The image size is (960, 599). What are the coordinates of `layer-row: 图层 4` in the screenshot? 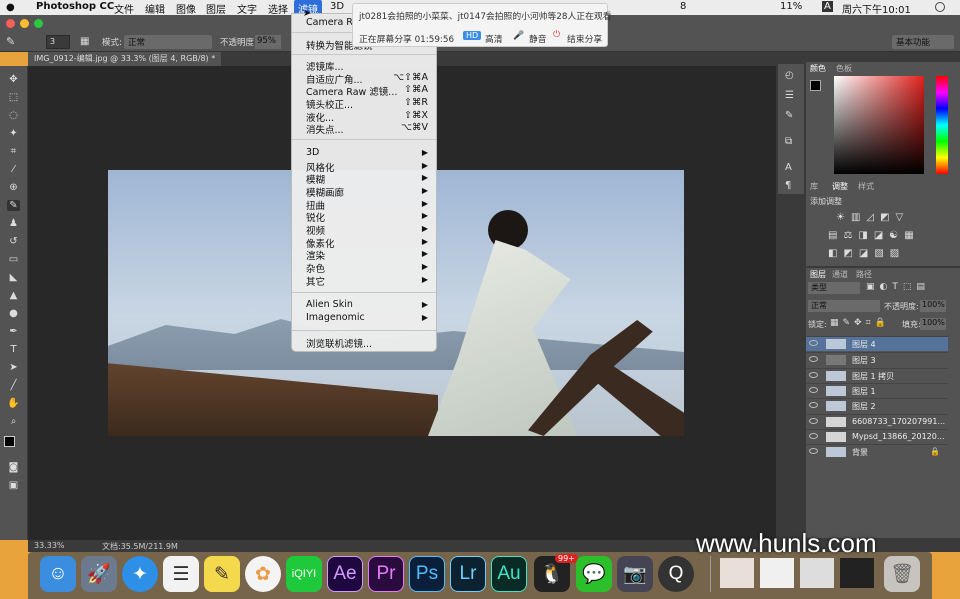 It's located at (877, 343).